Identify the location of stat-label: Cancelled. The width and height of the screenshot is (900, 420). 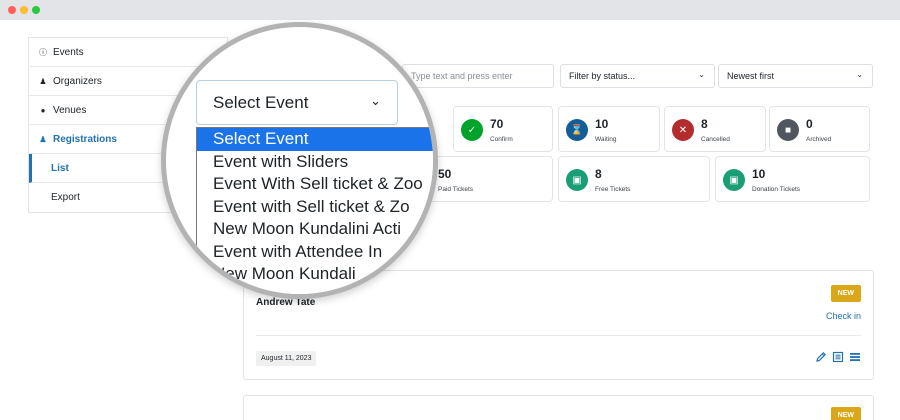
(715, 139).